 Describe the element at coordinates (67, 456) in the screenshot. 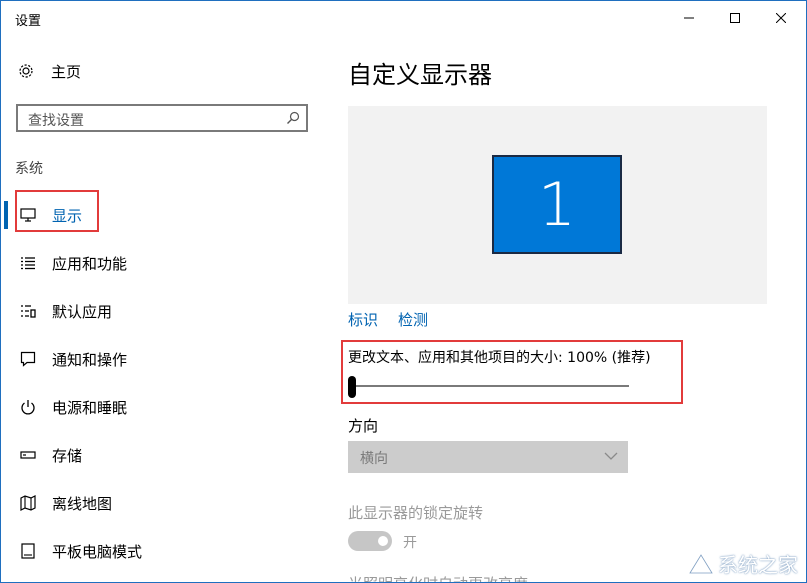

I see `sidebar-item-label: 存储` at that location.